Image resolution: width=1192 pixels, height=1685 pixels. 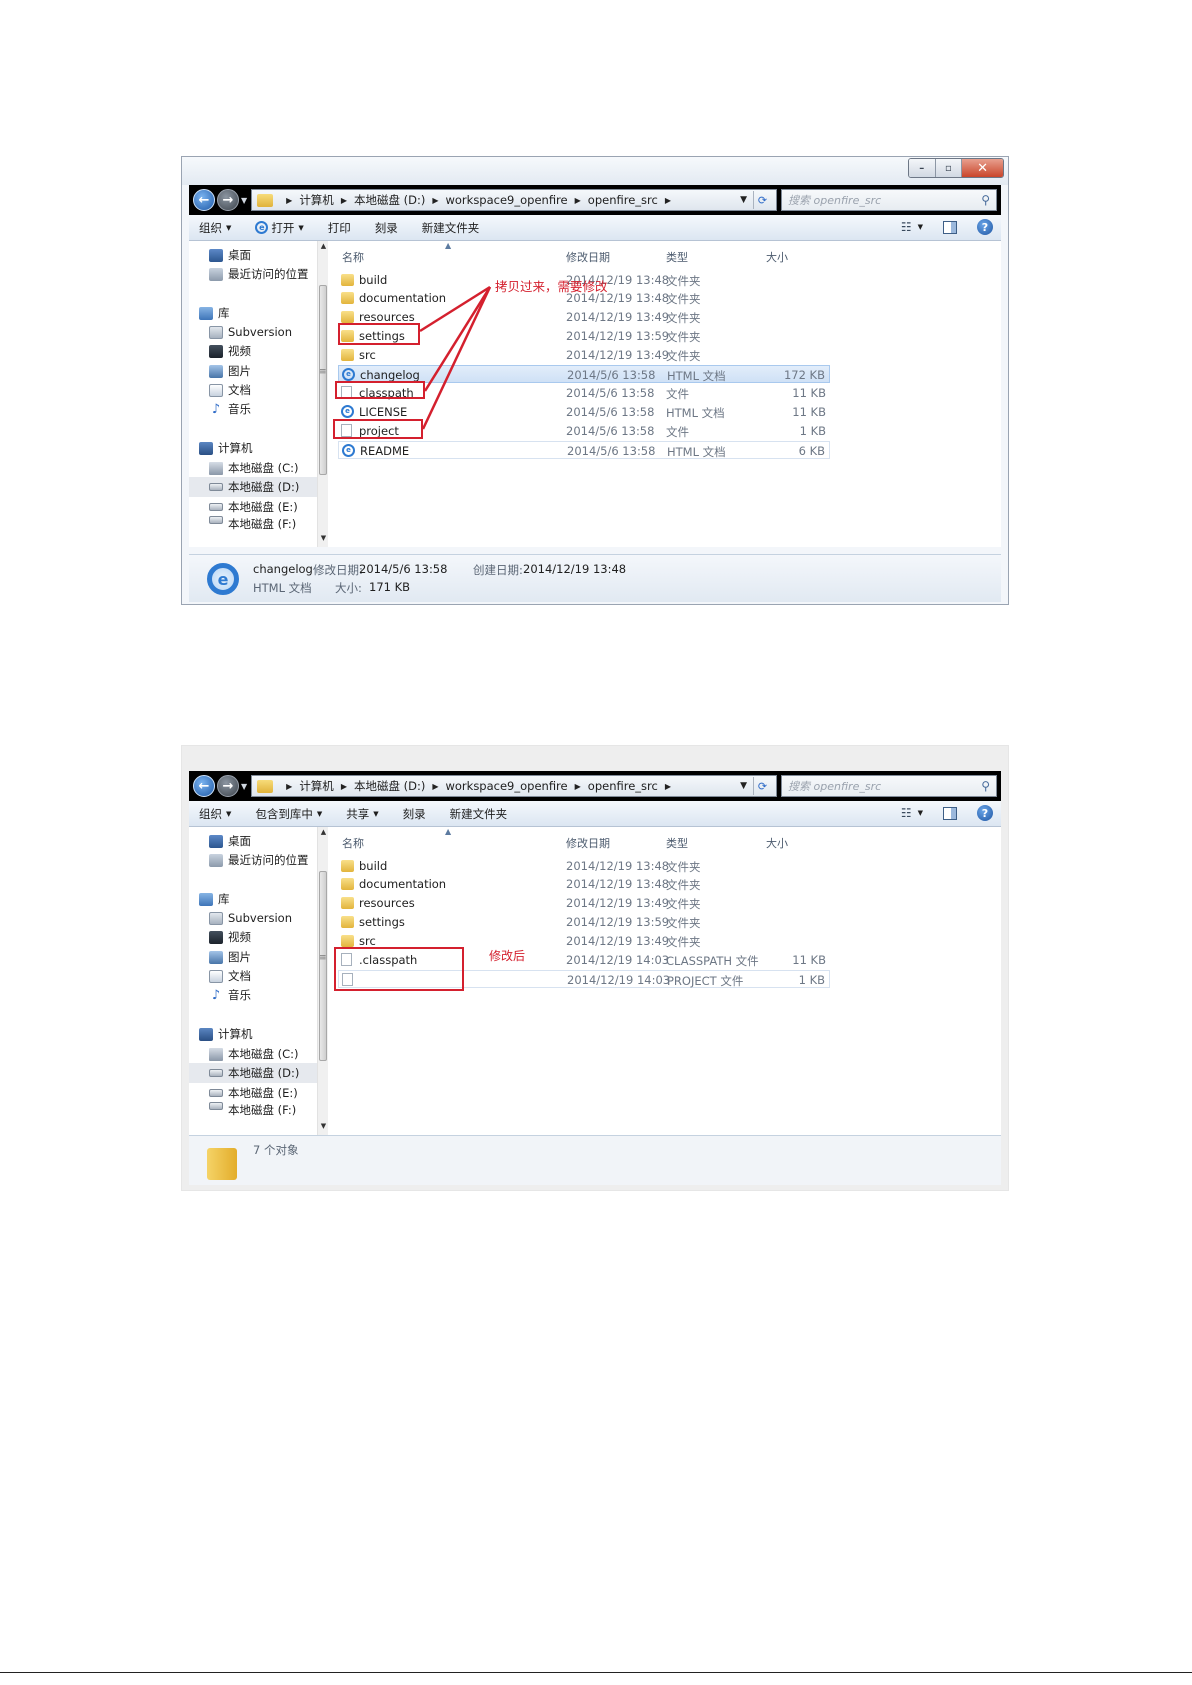 I want to click on include-in-library-button: 包含到库中 ▼, so click(x=288, y=814).